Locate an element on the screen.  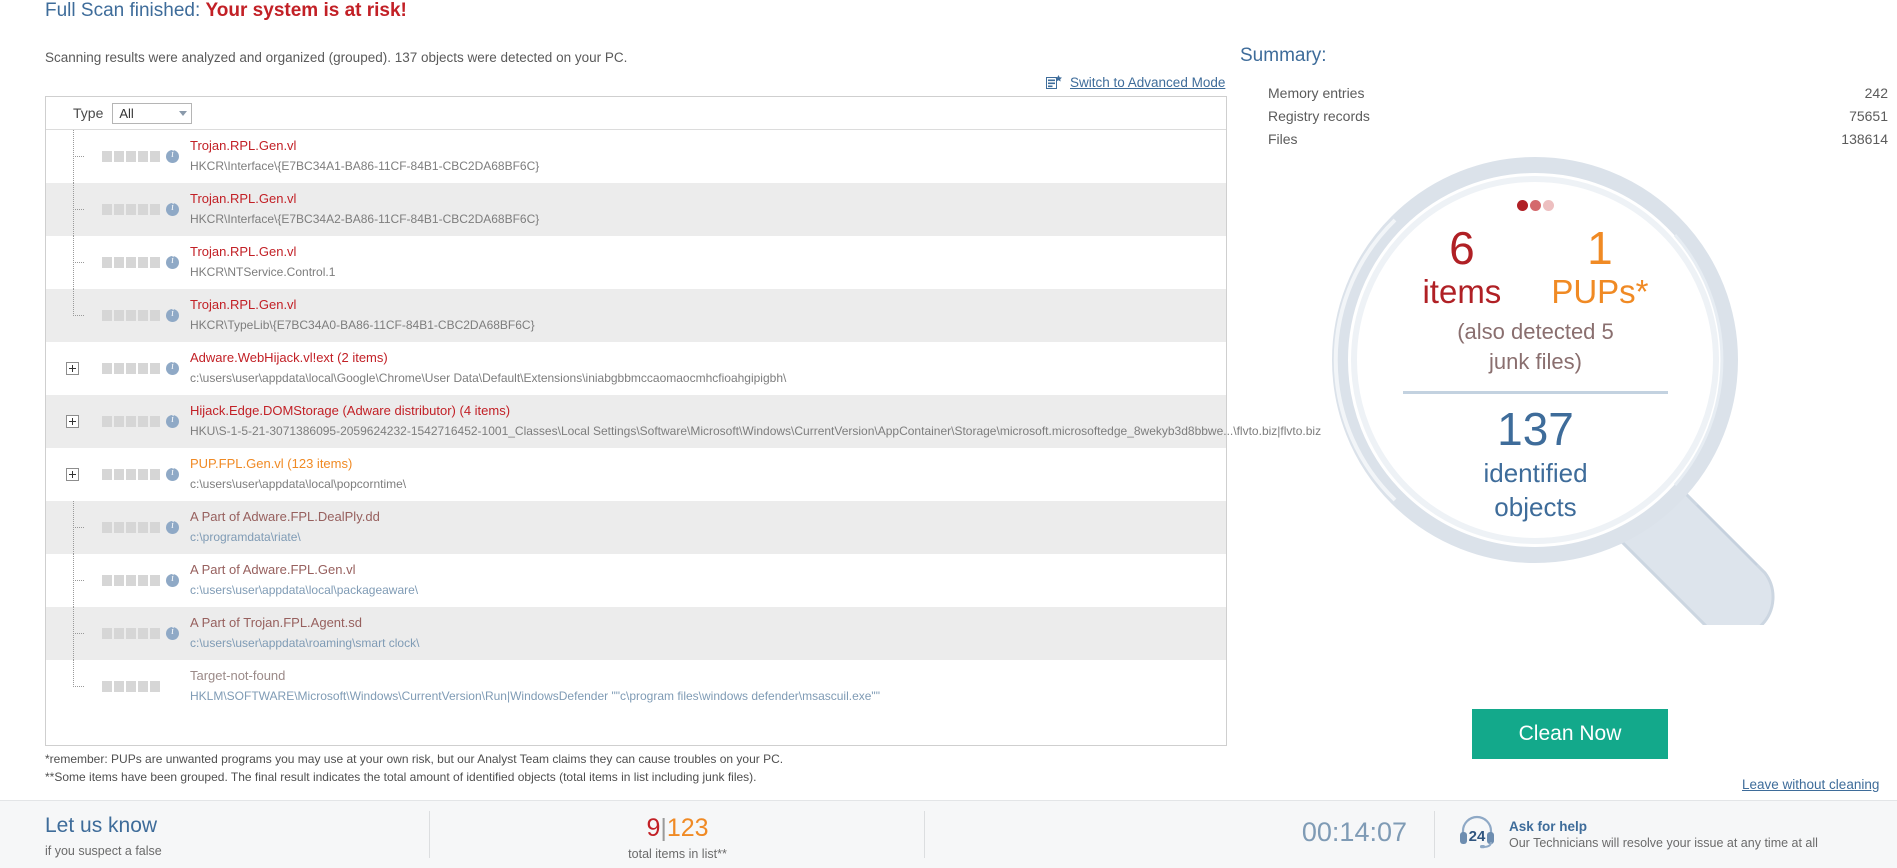
type-filter-select: All is located at coordinates (152, 113).